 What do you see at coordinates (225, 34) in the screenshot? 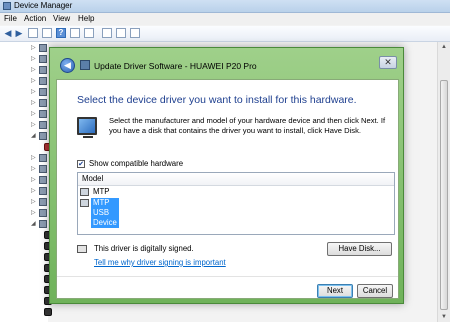
I see `toolbar: ◀ ▶ ?` at bounding box center [225, 34].